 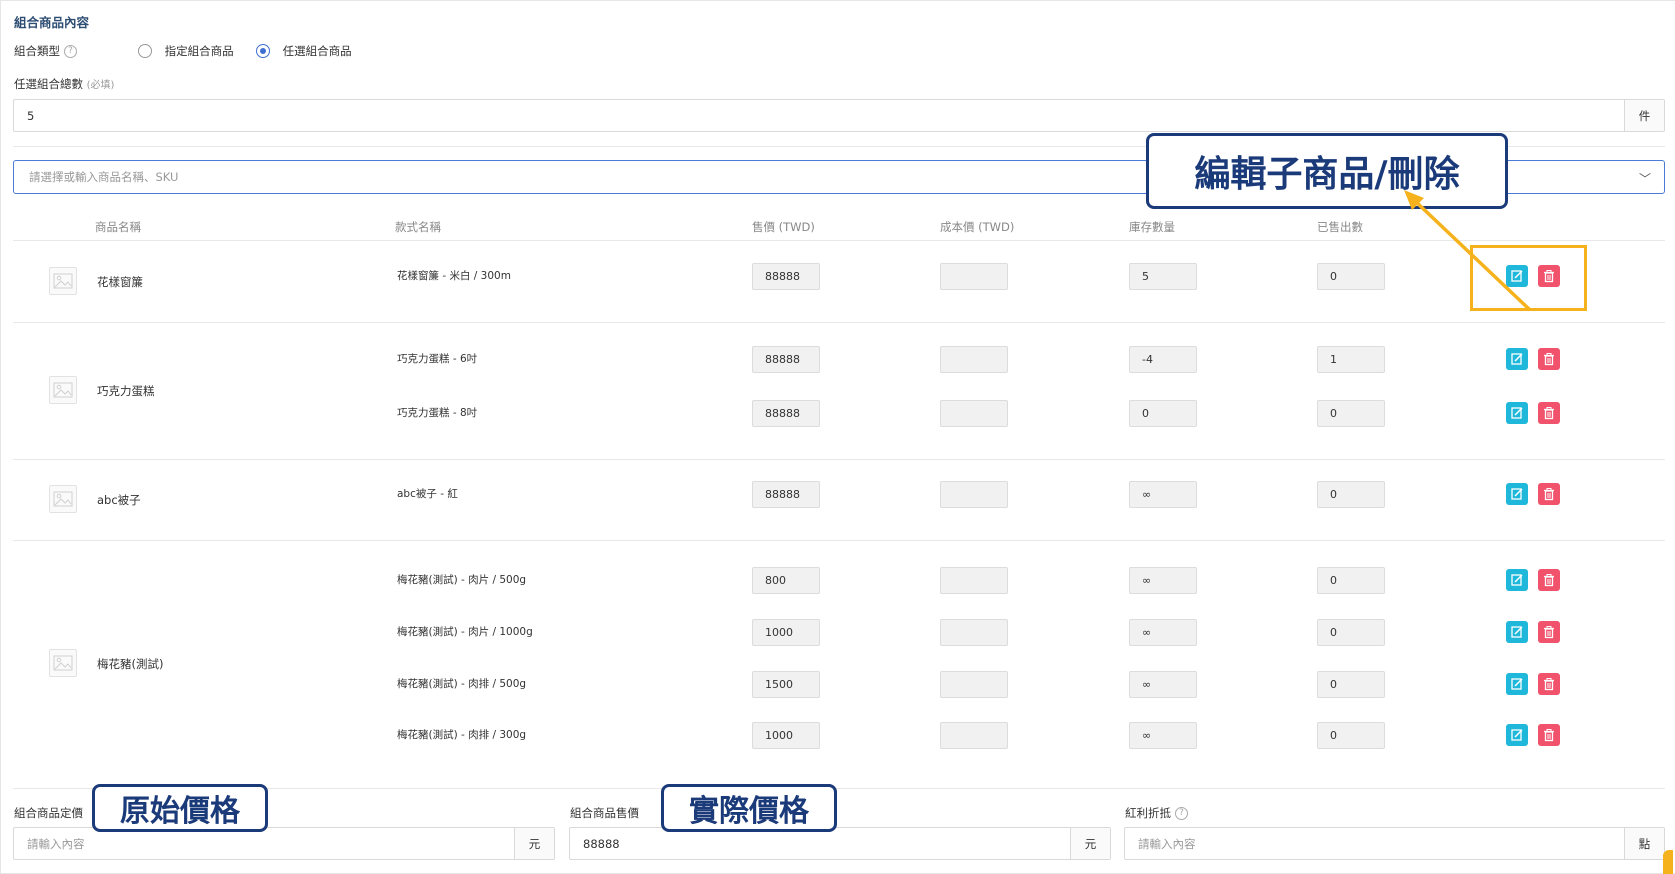 What do you see at coordinates (126, 390) in the screenshot?
I see `product-name: 巧克力蛋糕` at bounding box center [126, 390].